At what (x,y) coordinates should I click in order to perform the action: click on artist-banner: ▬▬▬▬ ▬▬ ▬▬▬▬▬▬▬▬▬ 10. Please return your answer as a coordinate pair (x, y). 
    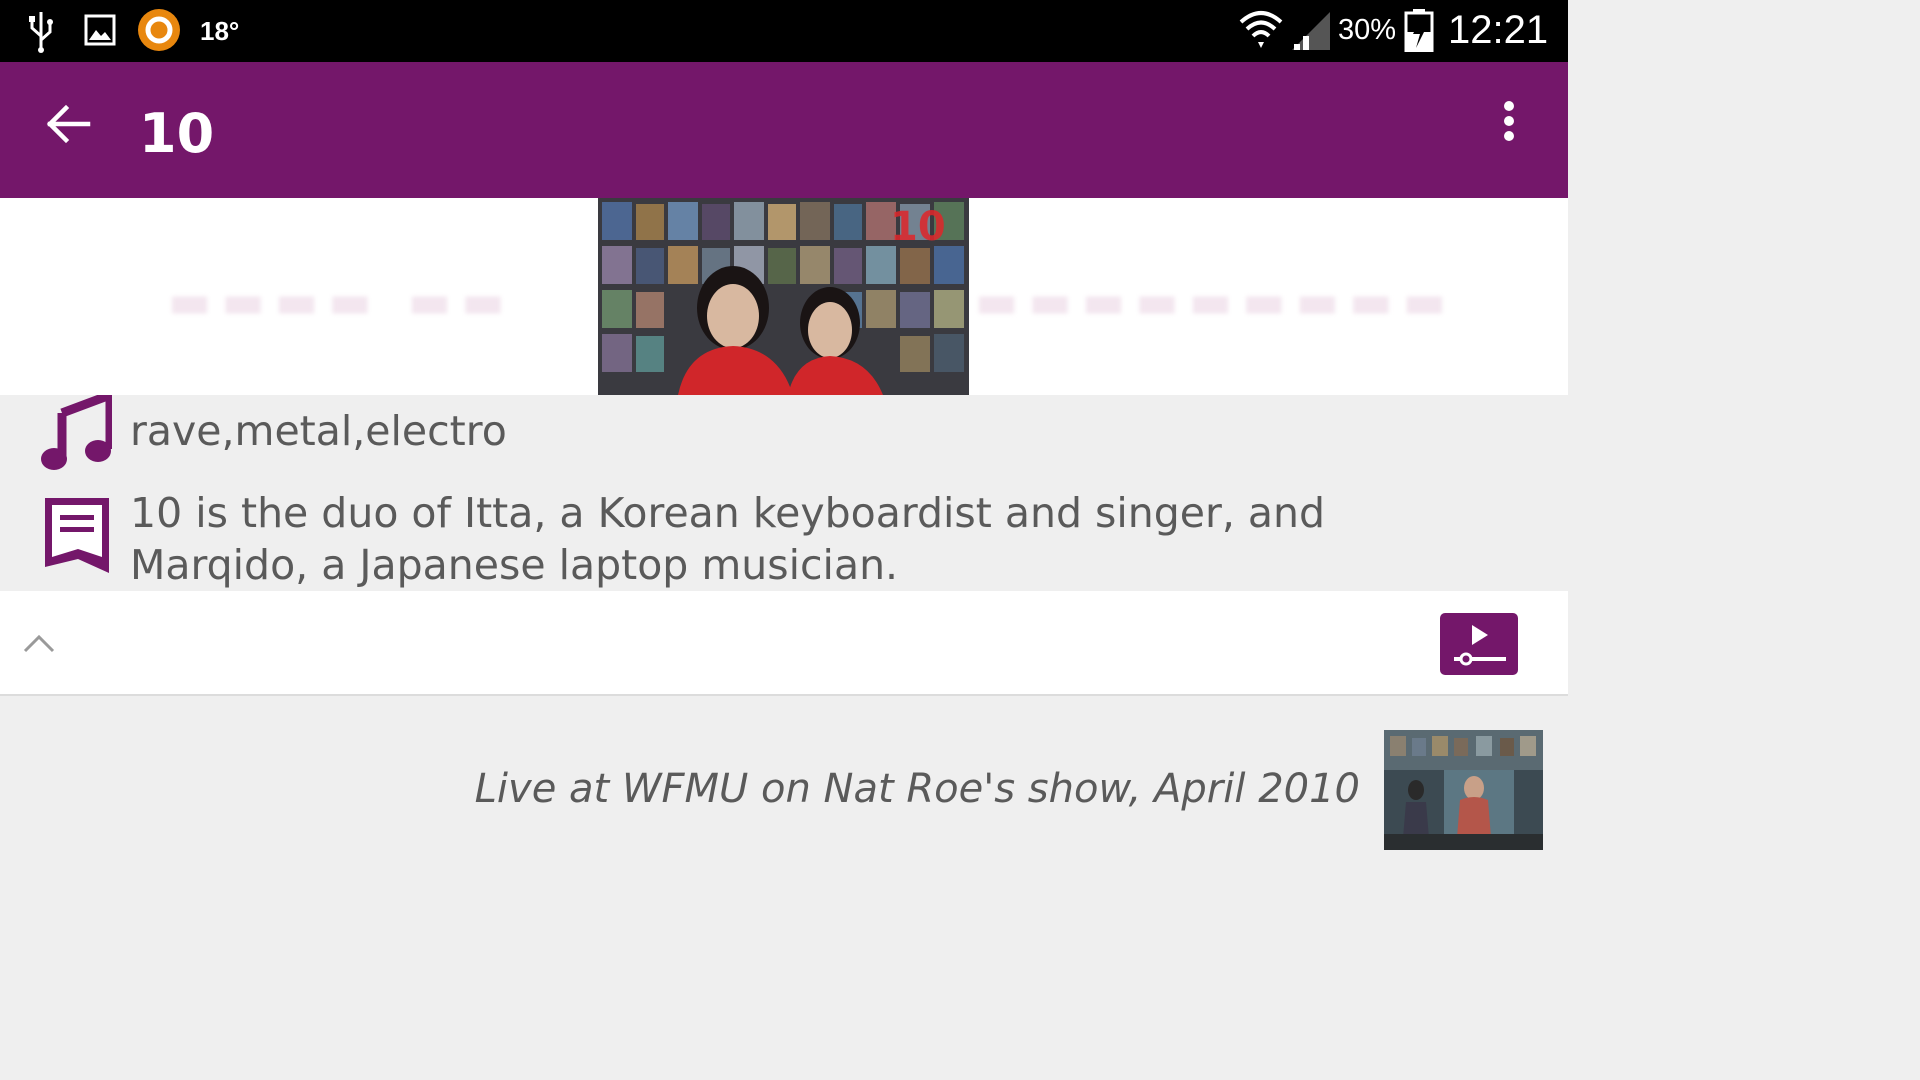
    Looking at the image, I should click on (784, 296).